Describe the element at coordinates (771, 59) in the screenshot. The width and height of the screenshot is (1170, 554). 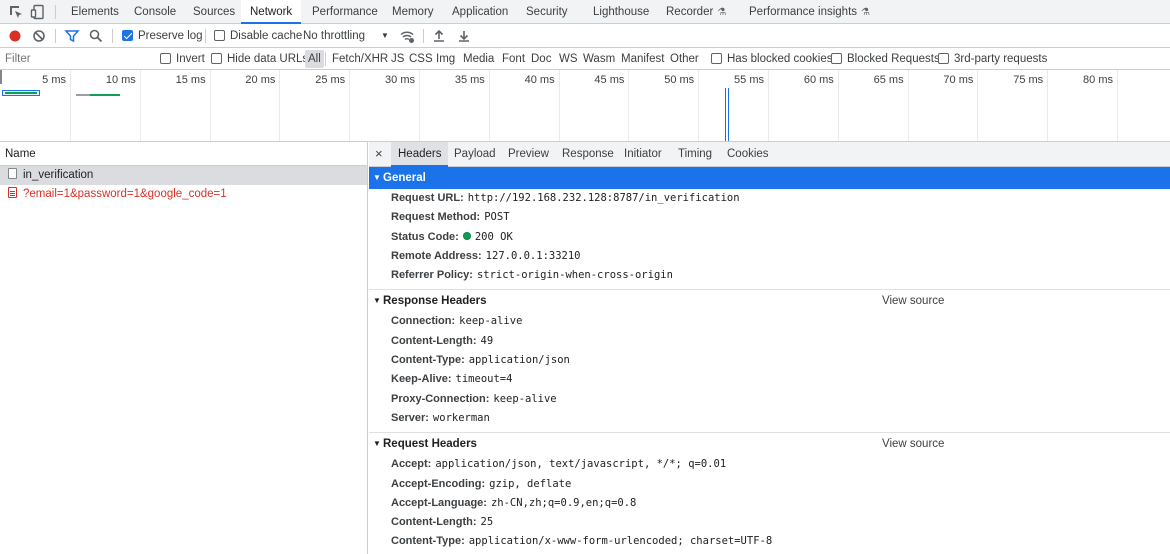
I see `has-blocked-cookies-checkbox: Has blocked cookies` at that location.